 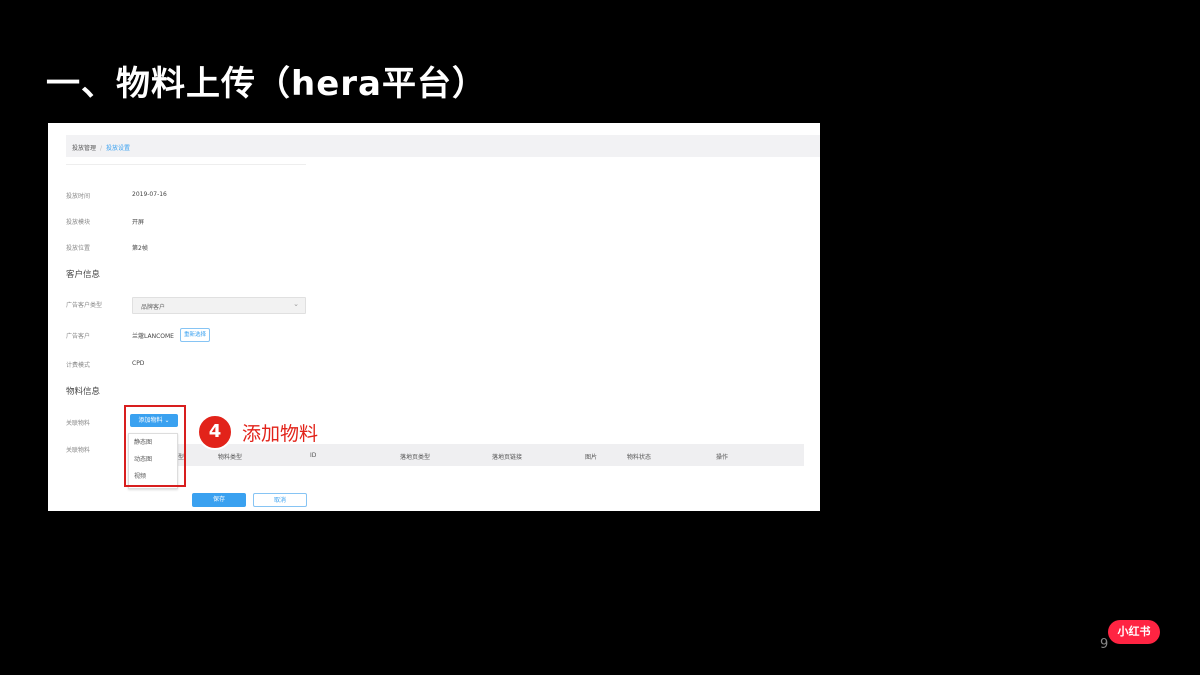 I want to click on customer-label: 广告客户, so click(x=78, y=336).